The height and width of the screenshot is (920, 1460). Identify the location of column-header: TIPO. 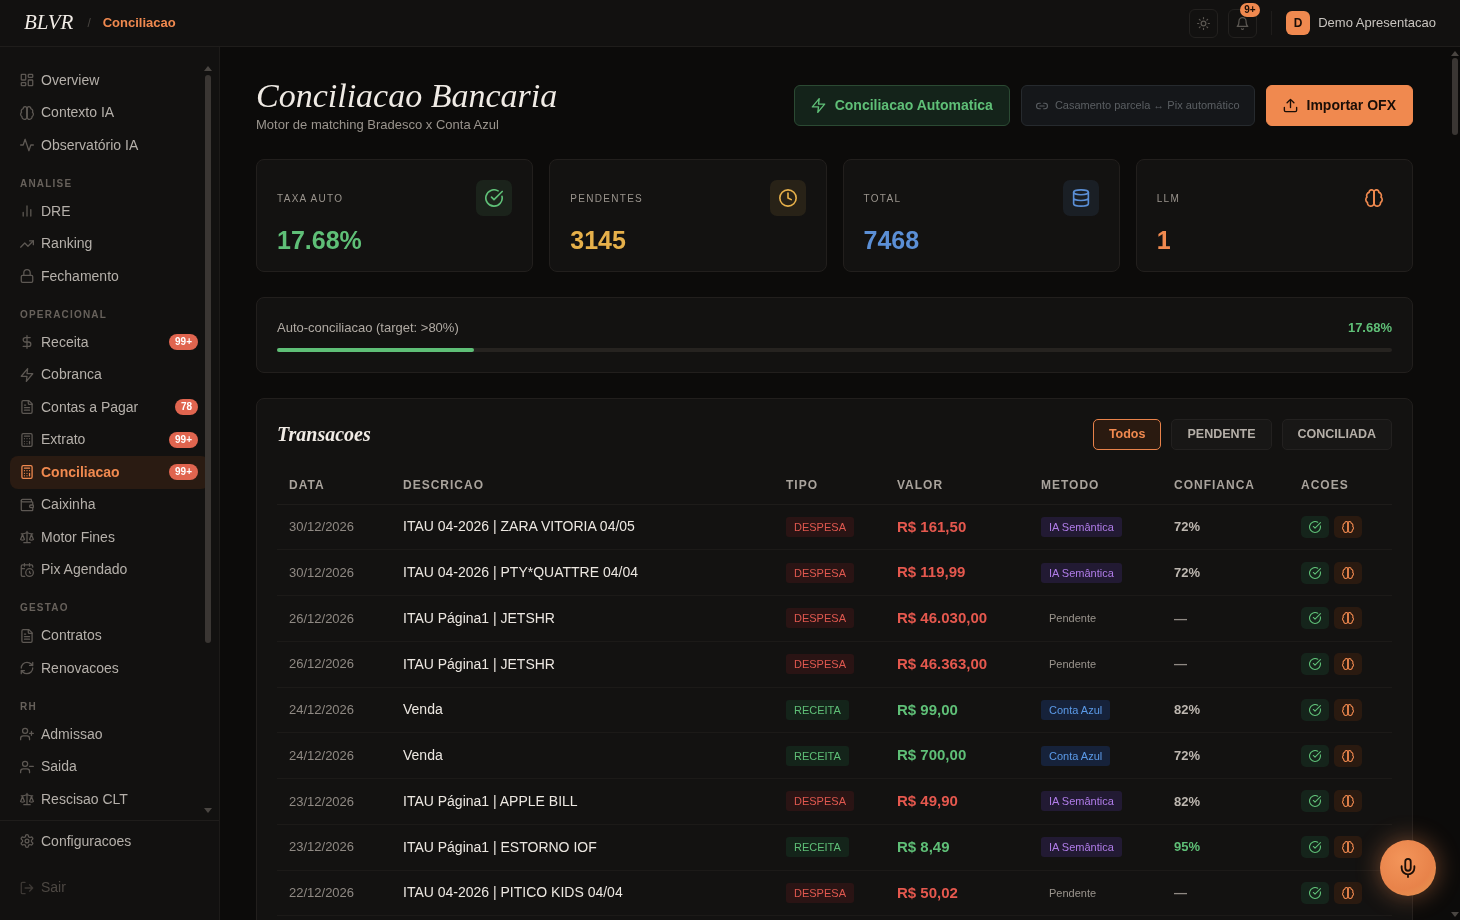
(802, 485).